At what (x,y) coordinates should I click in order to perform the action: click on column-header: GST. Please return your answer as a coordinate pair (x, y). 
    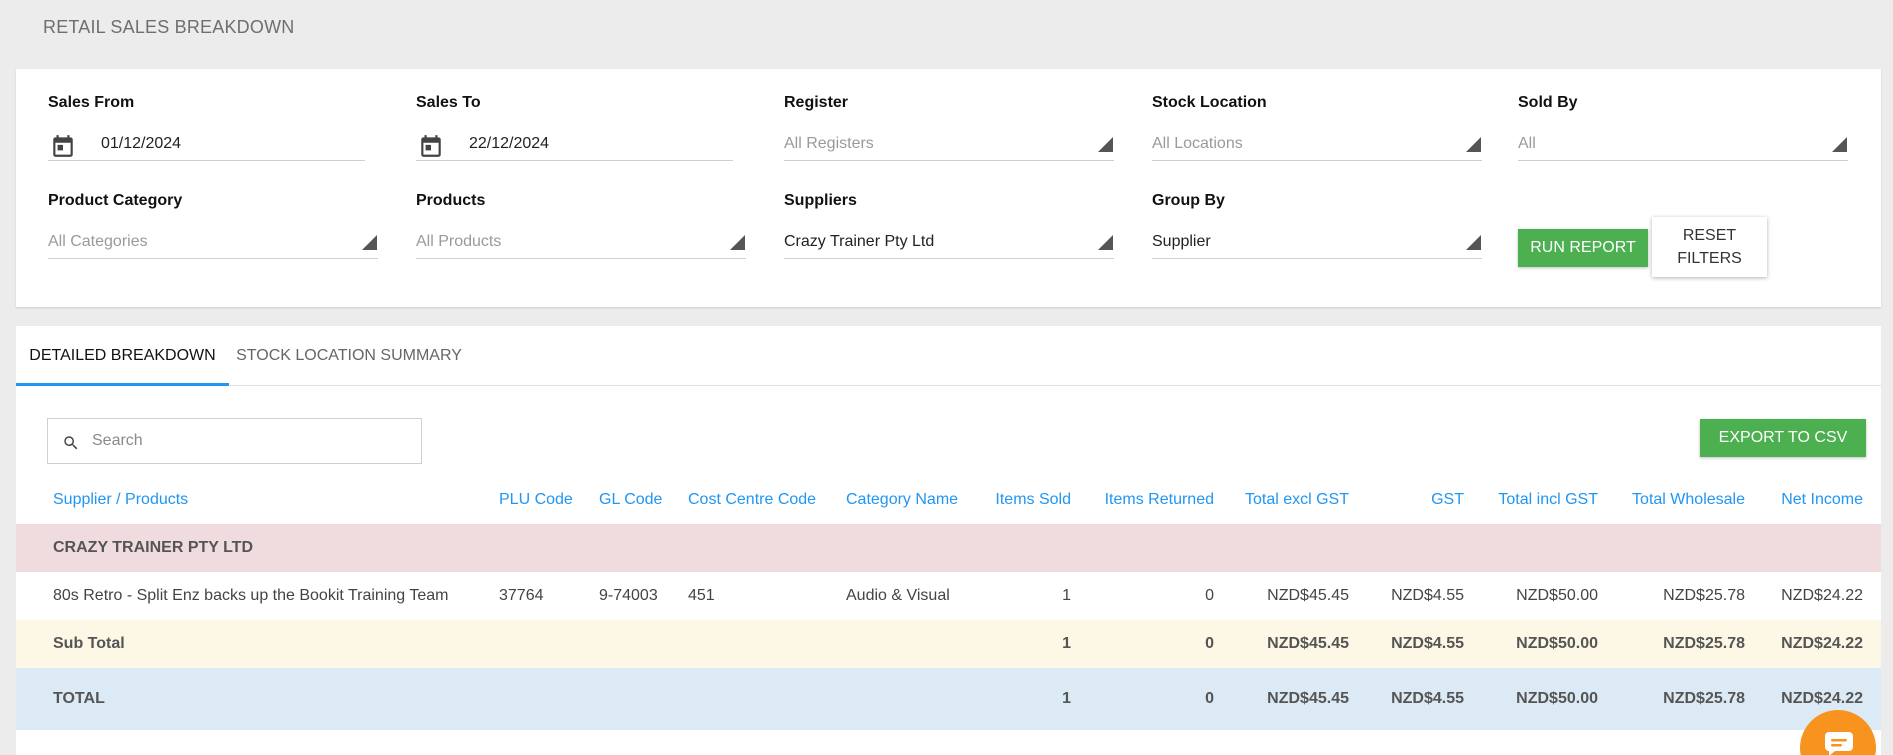
    Looking at the image, I should click on (1409, 500).